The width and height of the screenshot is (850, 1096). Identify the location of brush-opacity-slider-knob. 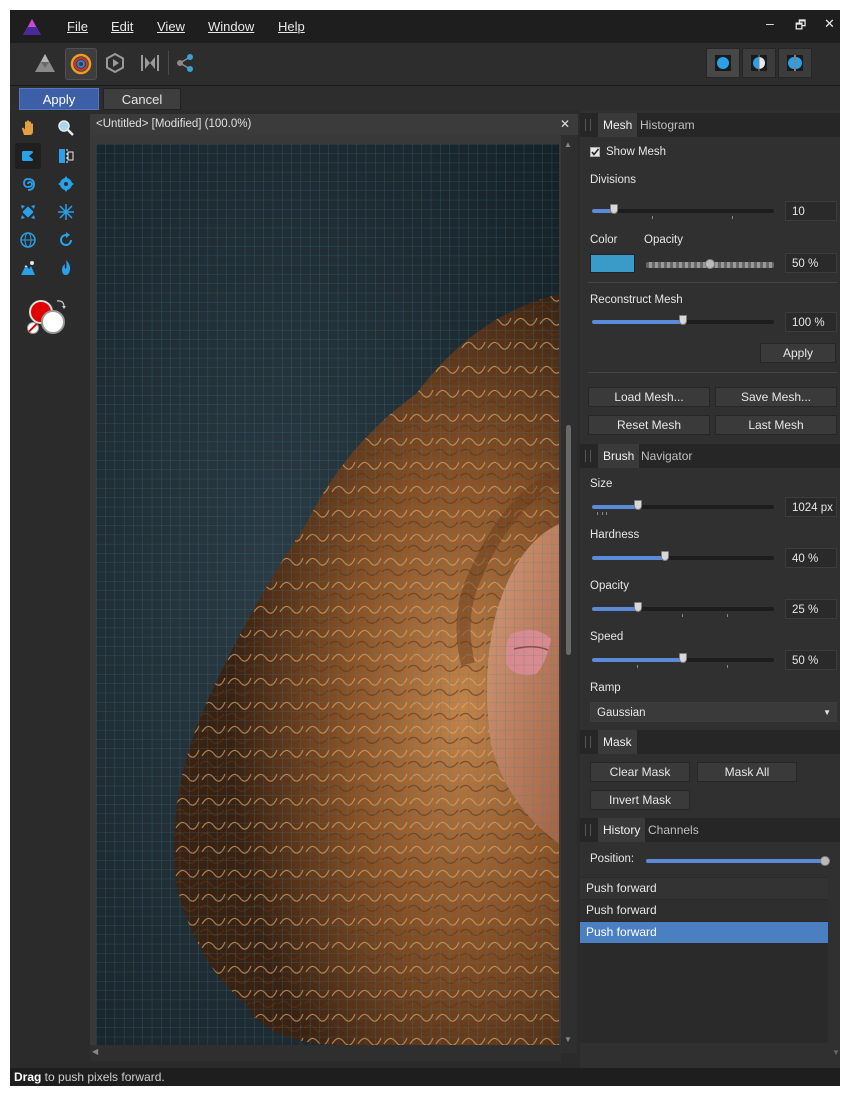
(637, 607).